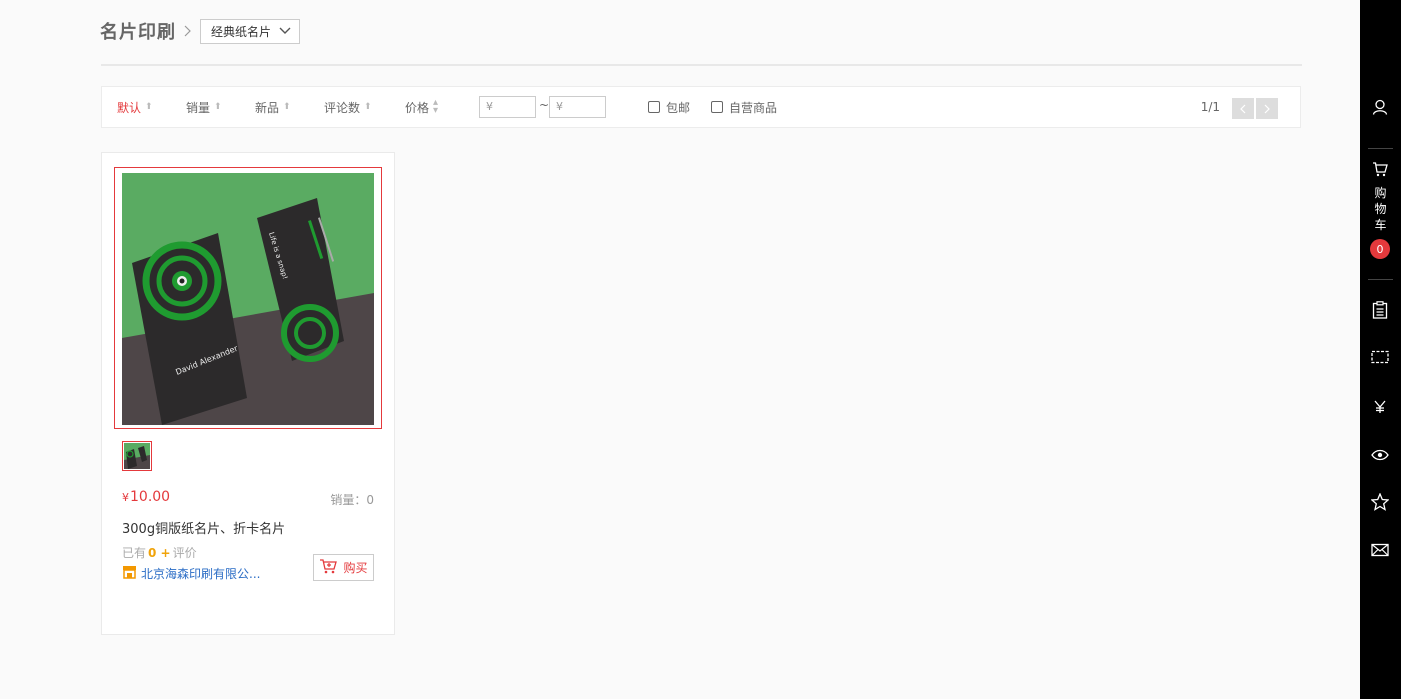 The image size is (1401, 699). I want to click on reviews-prefix: 已有, so click(134, 553).